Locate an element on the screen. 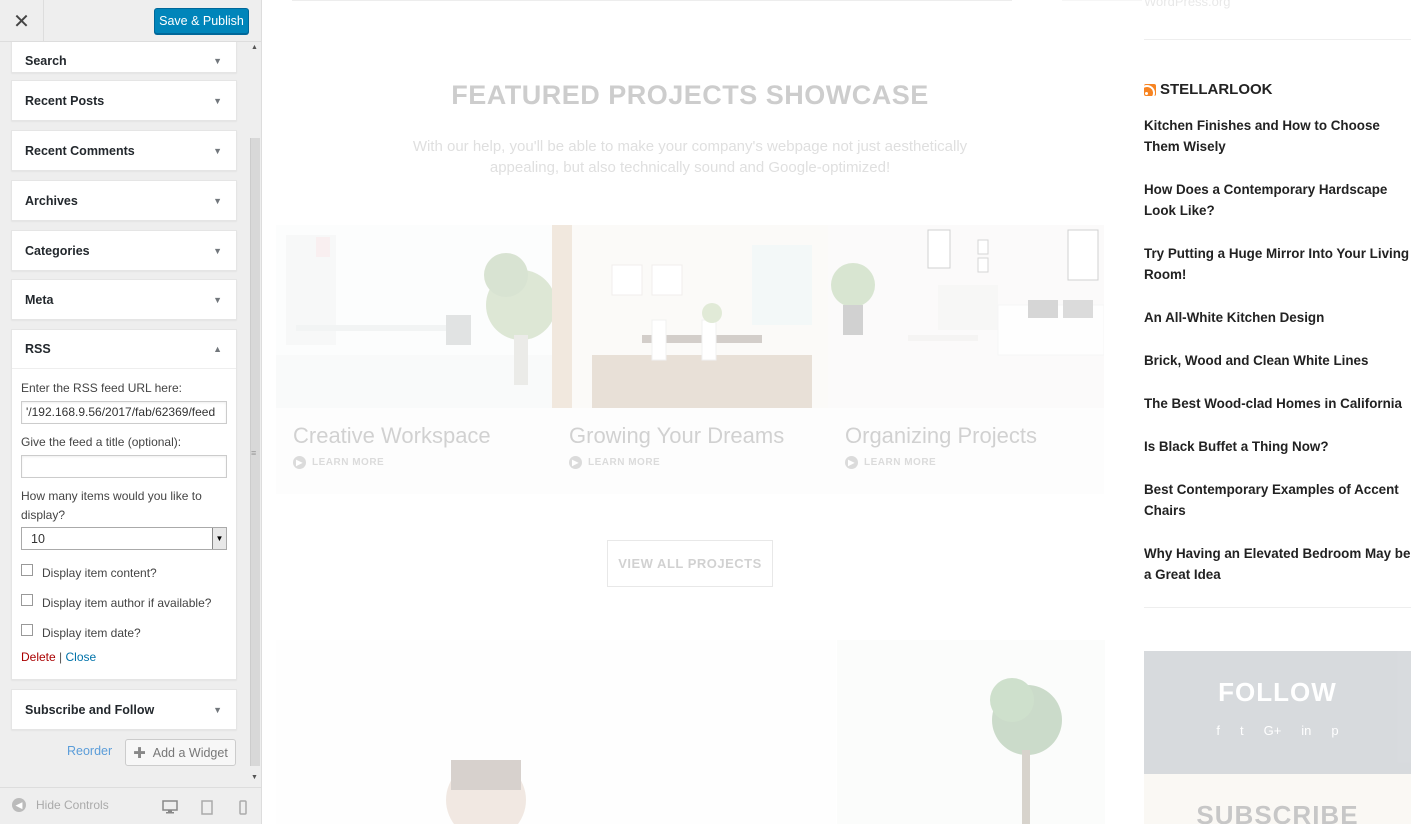 Image resolution: width=1411 pixels, height=824 pixels. twitter-icon: t is located at coordinates (1242, 730).